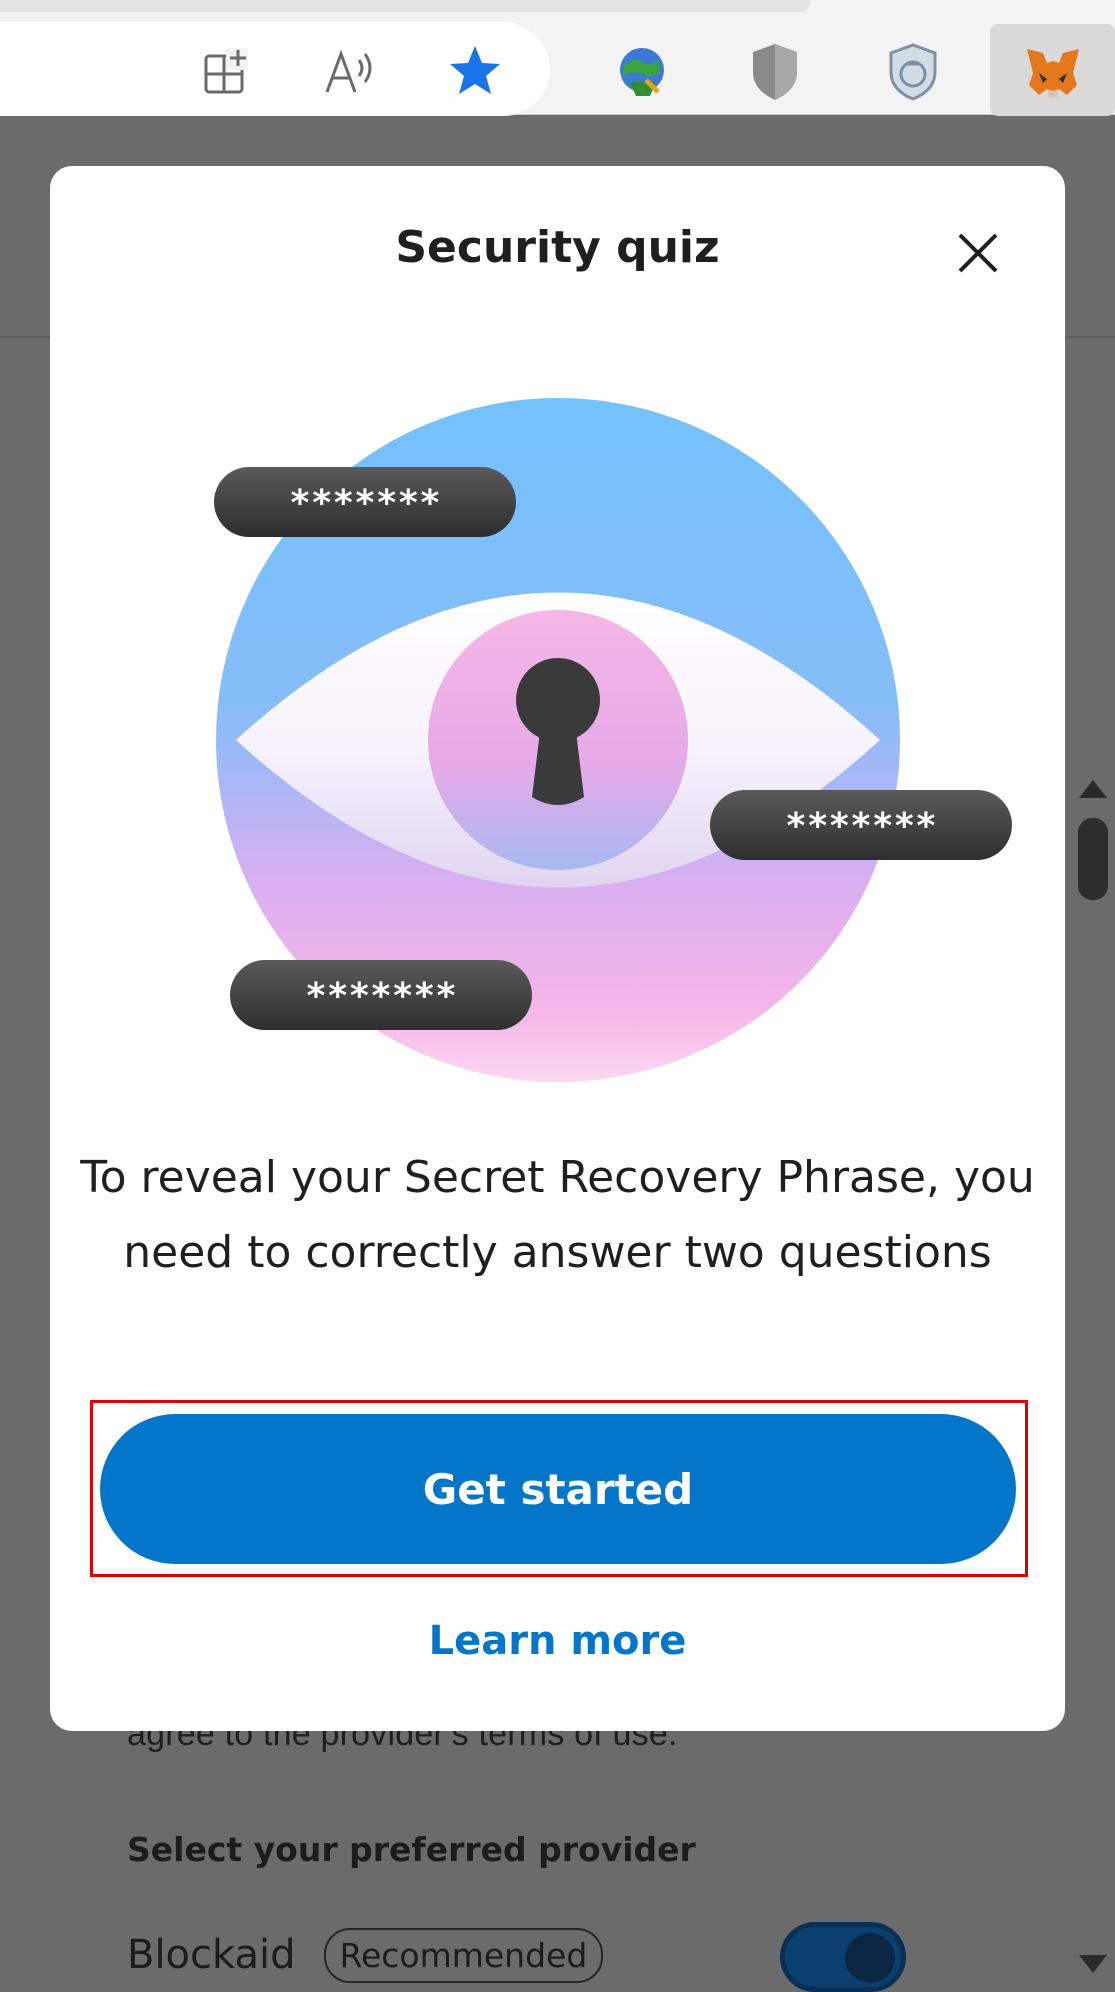 This screenshot has height=1992, width=1115. I want to click on toggle-knob, so click(870, 1958).